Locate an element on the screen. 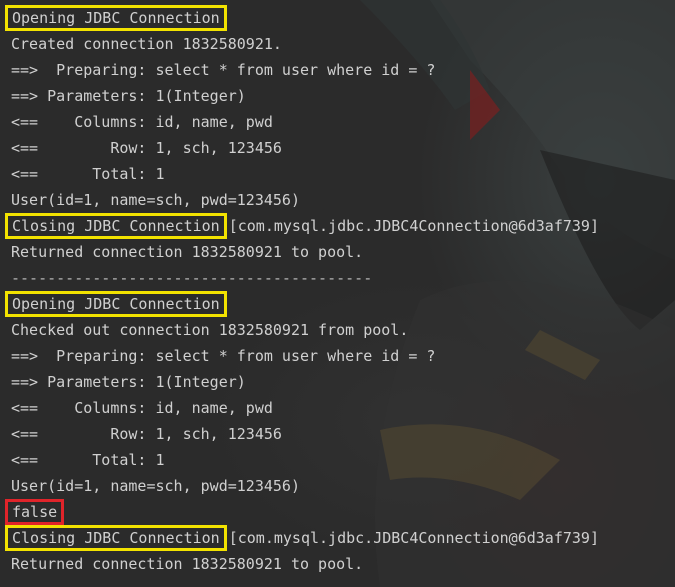 This screenshot has width=675, height=587. log-line-result: false is located at coordinates (302, 512).